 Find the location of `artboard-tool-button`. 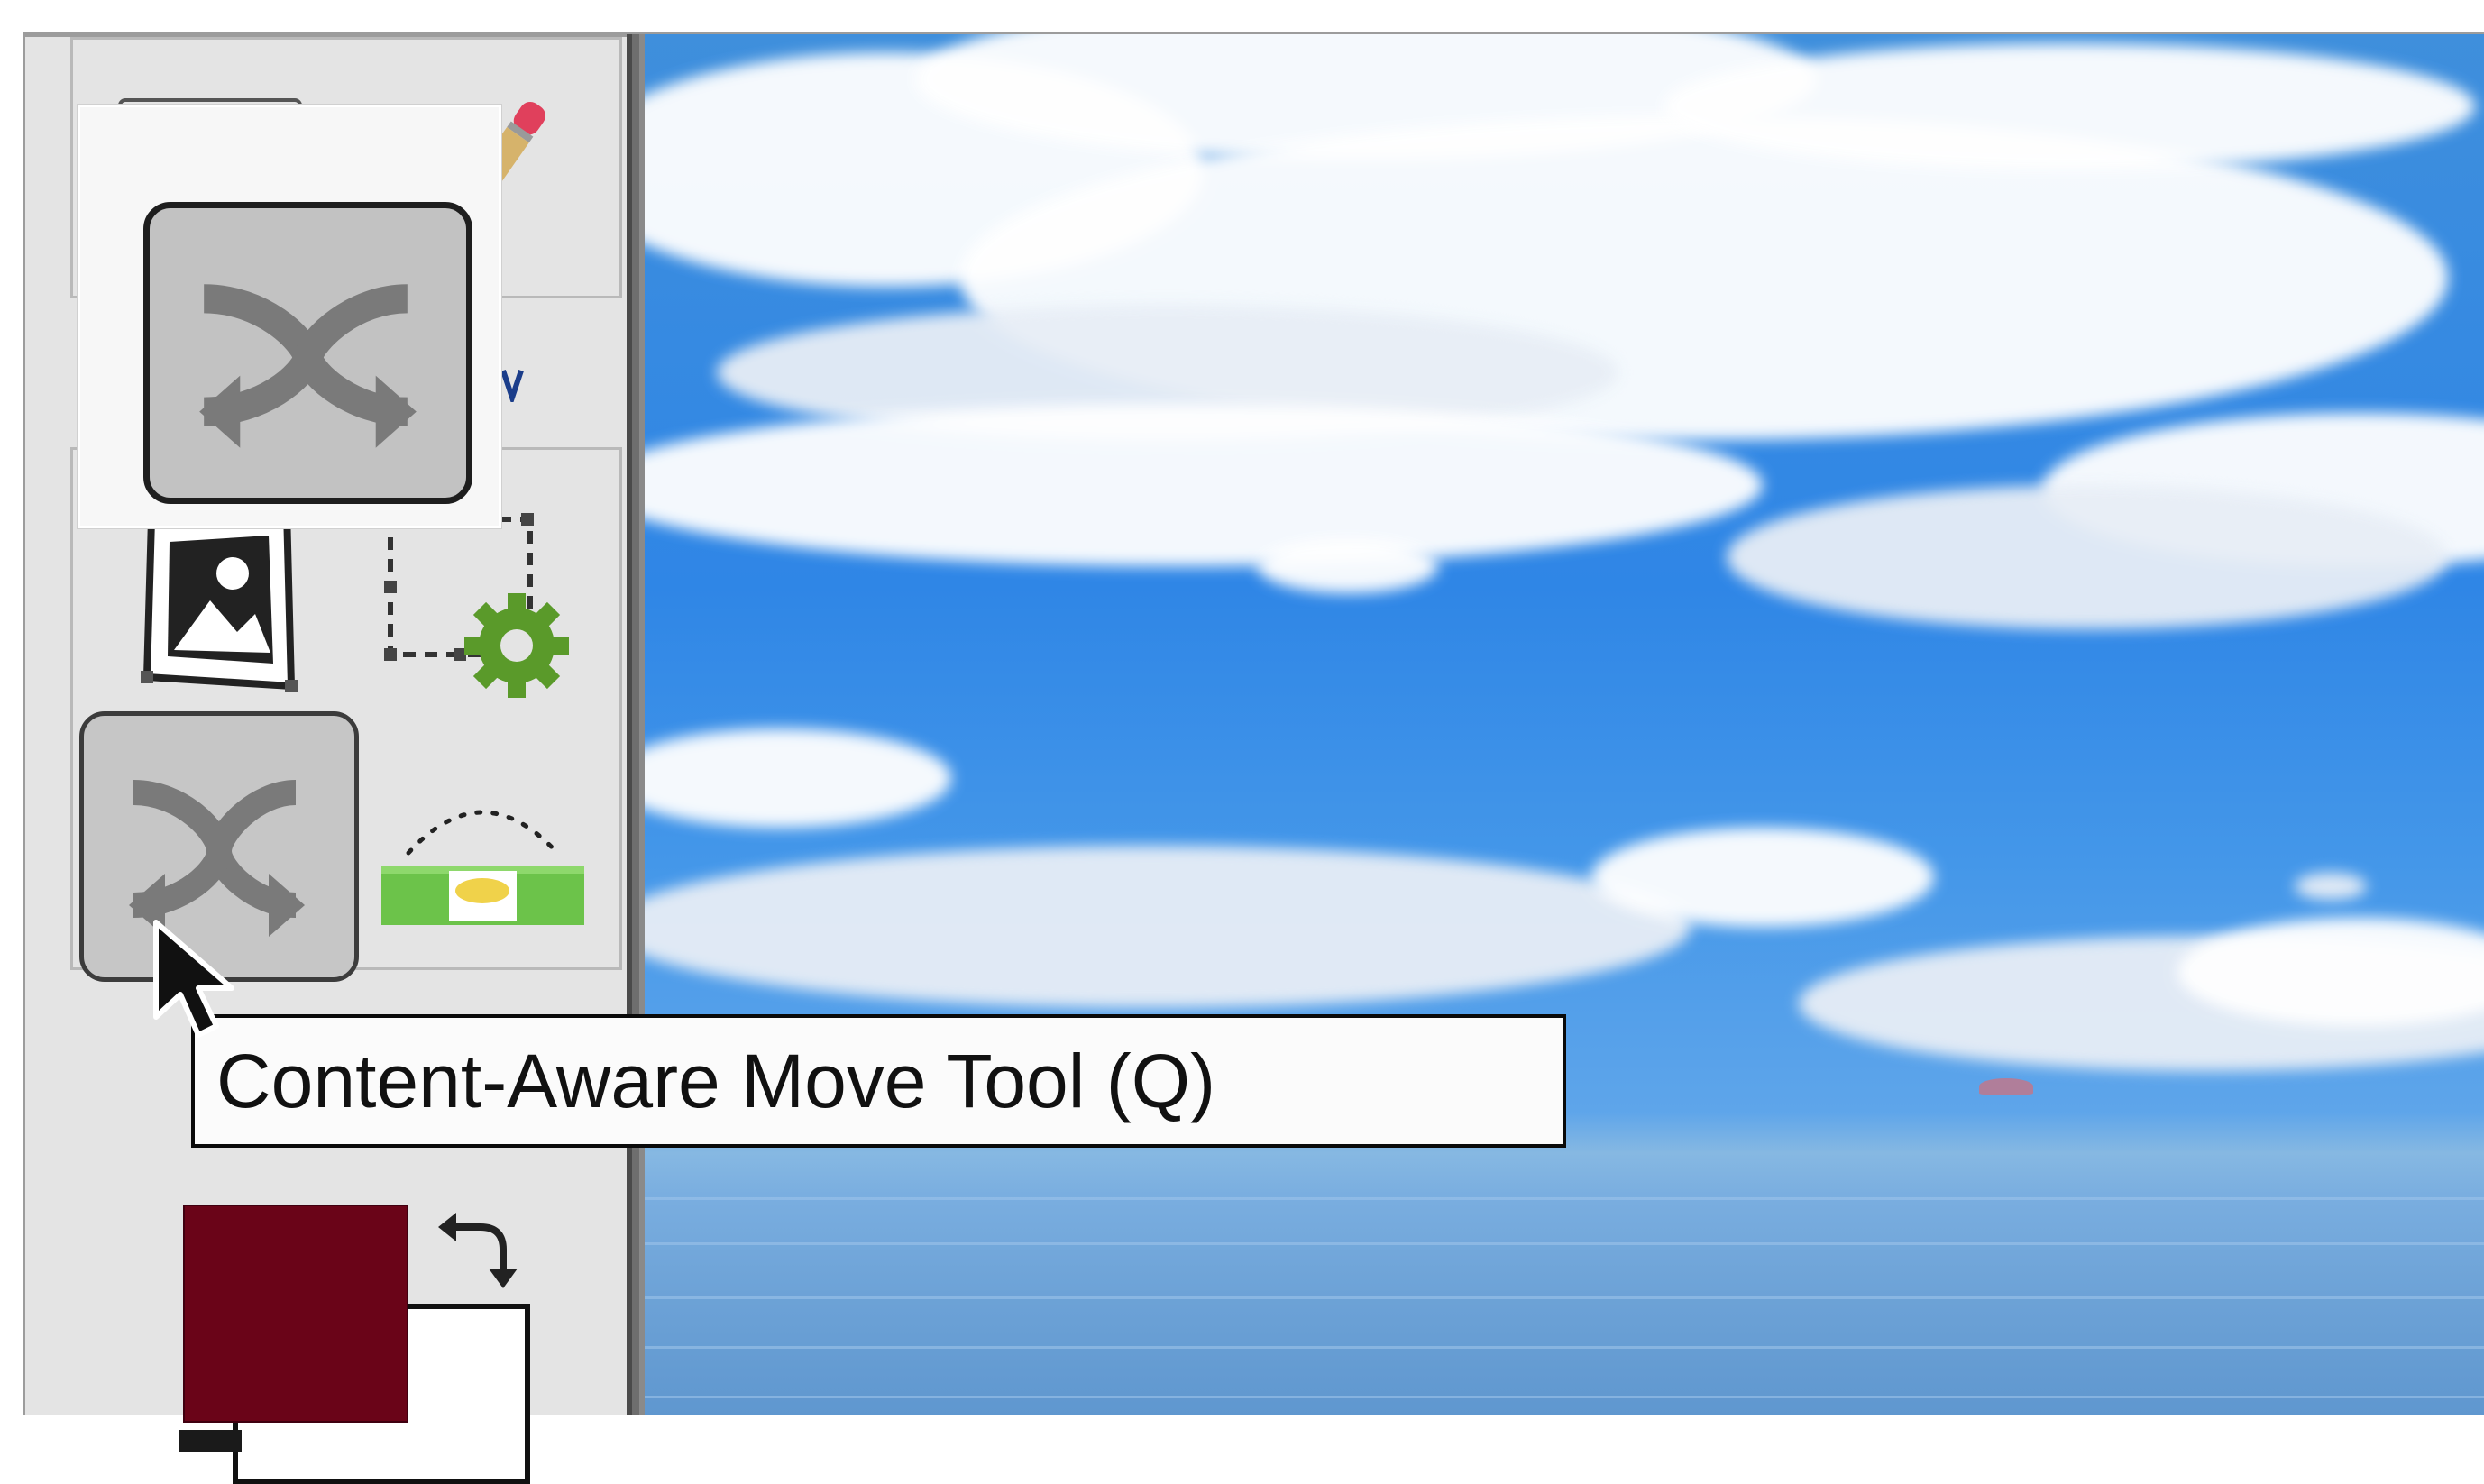

artboard-tool-button is located at coordinates (476, 605).